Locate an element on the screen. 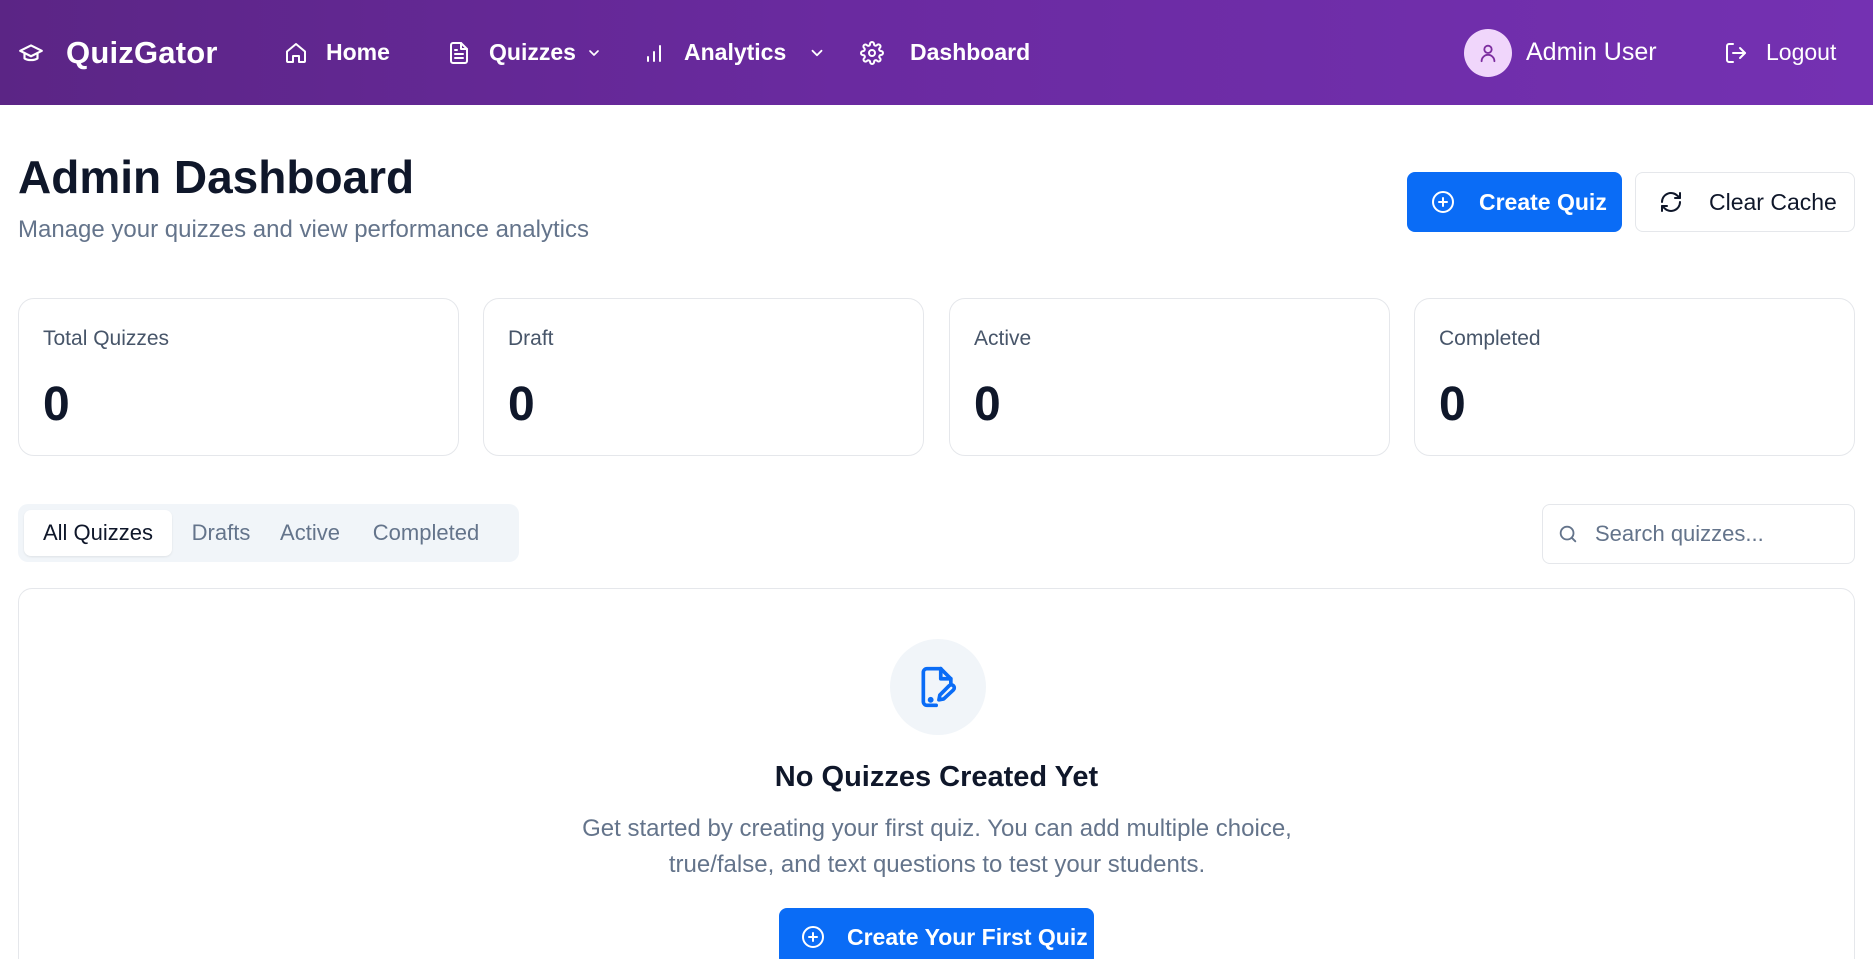 This screenshot has width=1873, height=959. logout-icon is located at coordinates (1736, 53).